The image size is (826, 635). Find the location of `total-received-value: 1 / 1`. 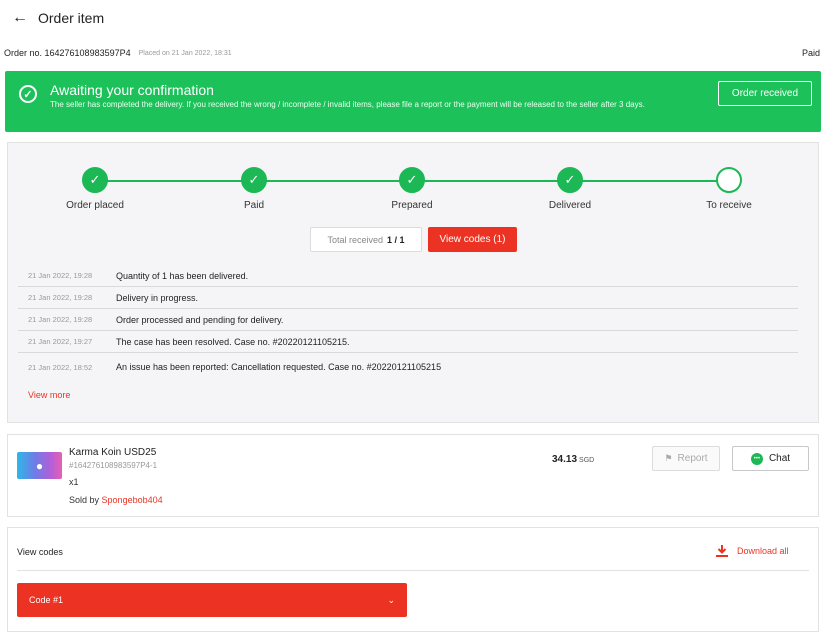

total-received-value: 1 / 1 is located at coordinates (396, 239).